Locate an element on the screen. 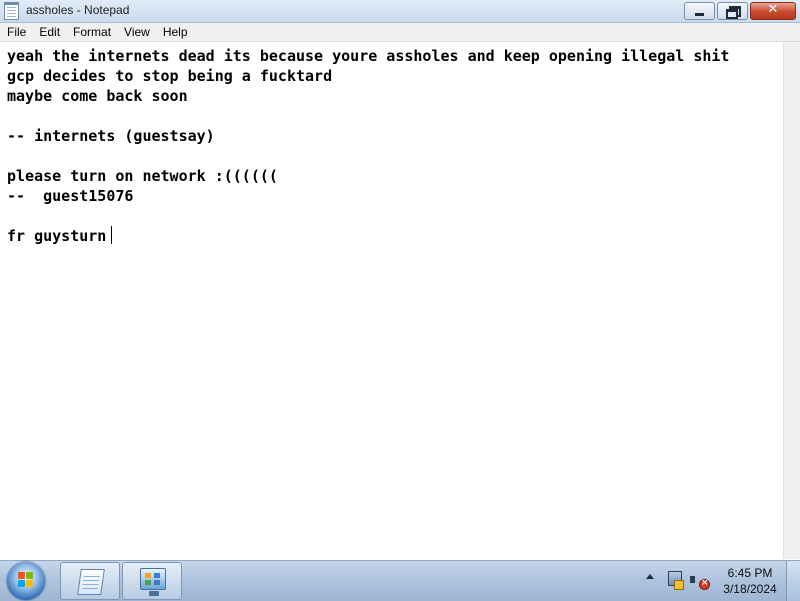  window-controls: ✕ is located at coordinates (740, 11).